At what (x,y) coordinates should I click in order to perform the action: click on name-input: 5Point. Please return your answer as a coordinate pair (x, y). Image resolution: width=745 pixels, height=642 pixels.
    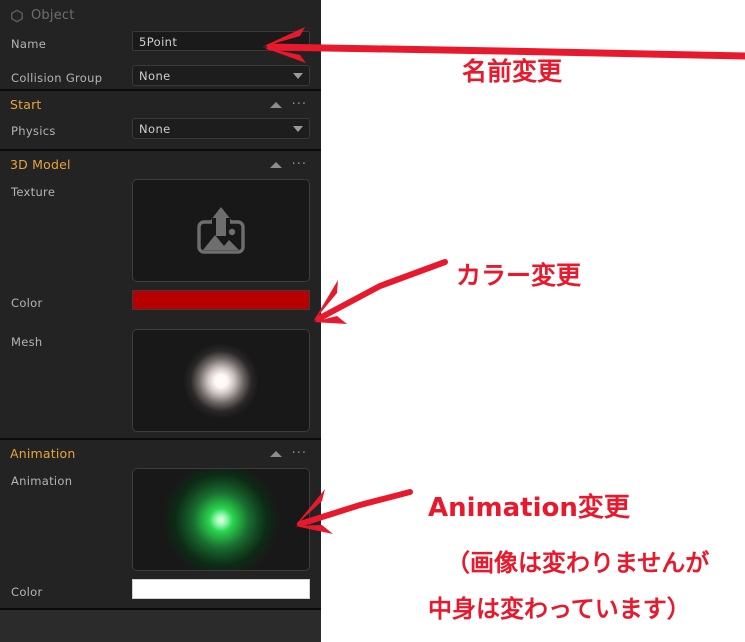
    Looking at the image, I should click on (221, 41).